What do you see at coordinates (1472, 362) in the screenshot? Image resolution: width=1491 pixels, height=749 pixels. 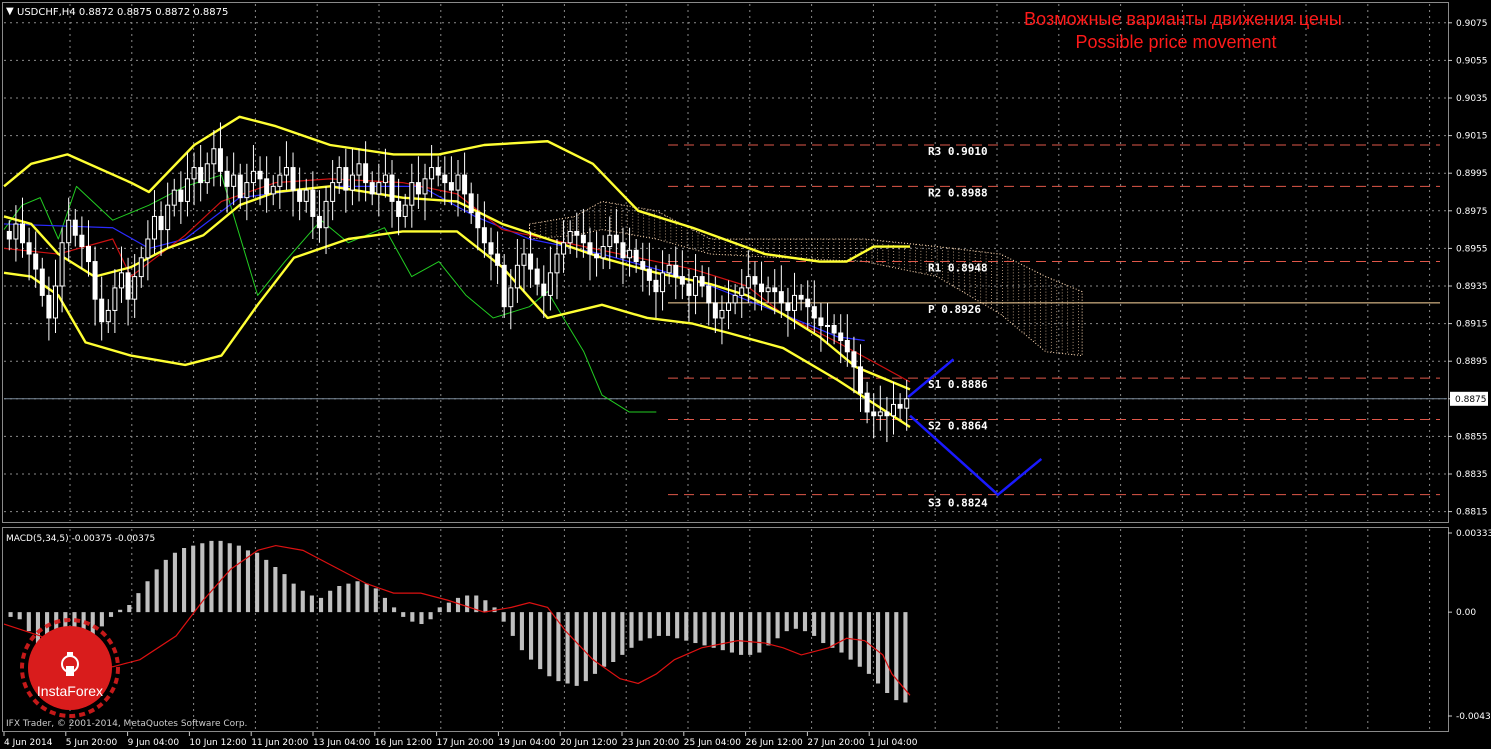 I see `y-tick-label: 0.8895` at bounding box center [1472, 362].